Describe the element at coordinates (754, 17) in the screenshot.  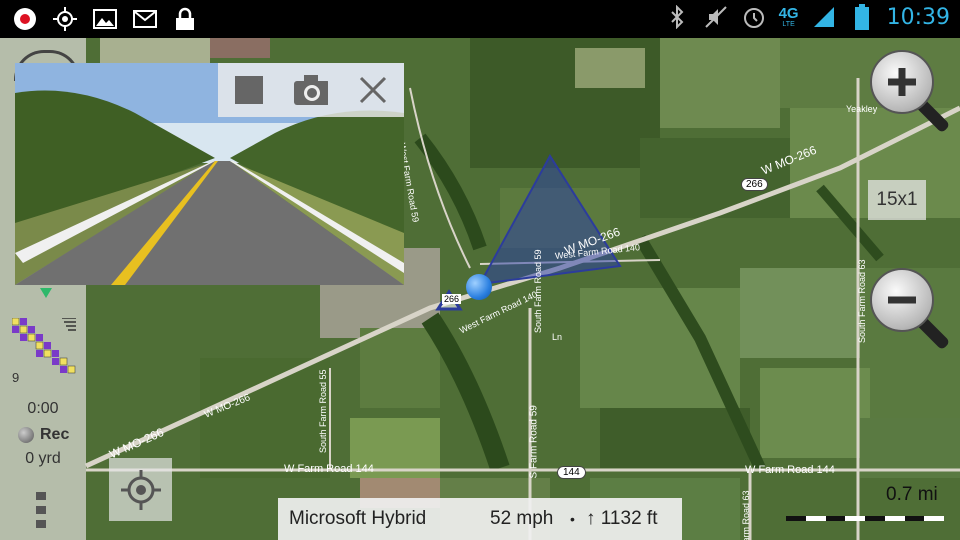
I see `alarm-icon` at that location.